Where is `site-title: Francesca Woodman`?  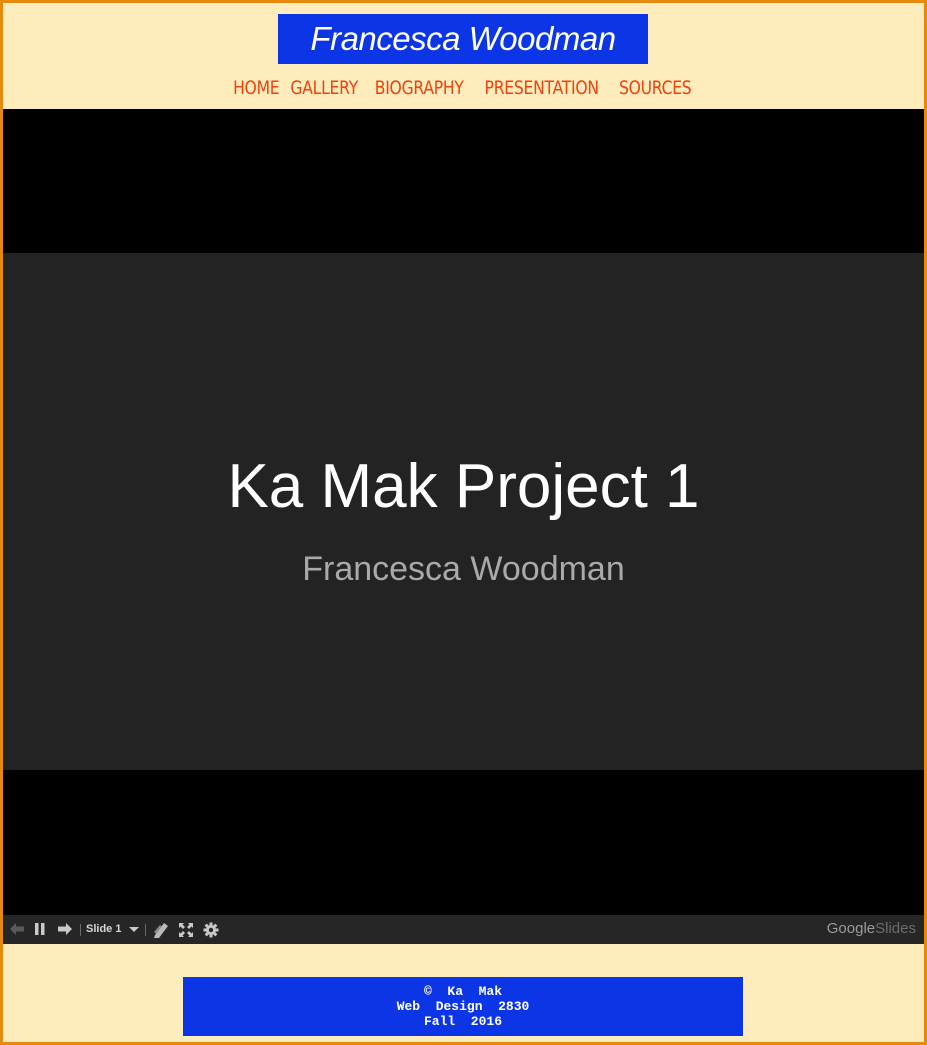 site-title: Francesca Woodman is located at coordinates (463, 38).